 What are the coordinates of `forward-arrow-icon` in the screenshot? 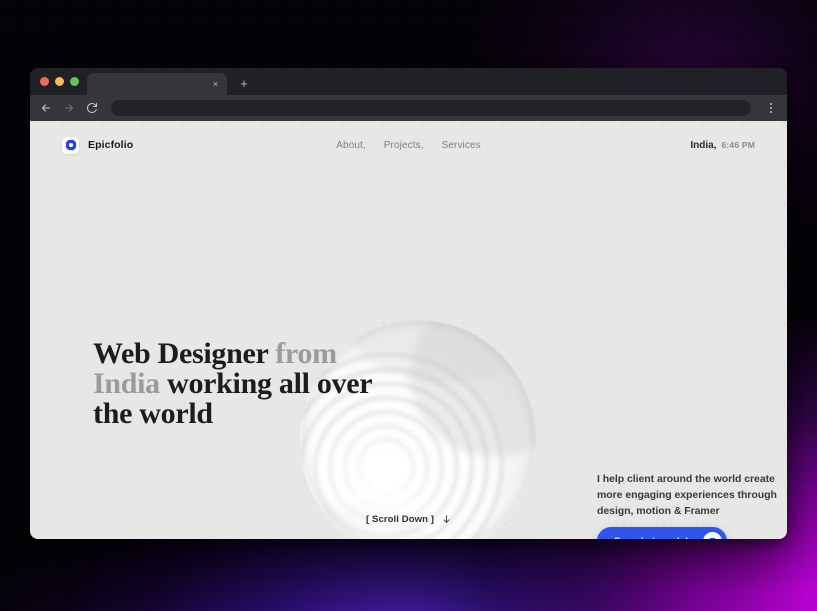 It's located at (69, 108).